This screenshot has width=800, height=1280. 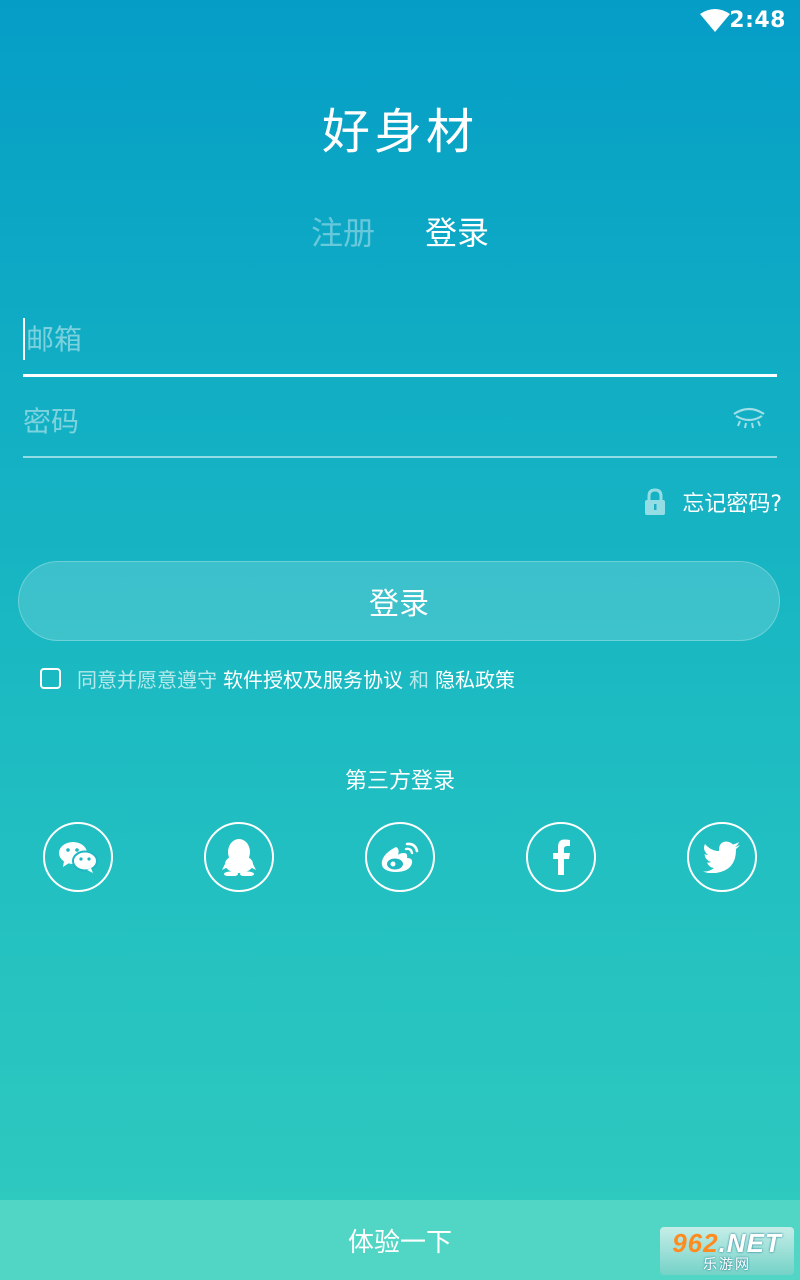 I want to click on agreement-conjunction: 和, so click(x=419, y=680).